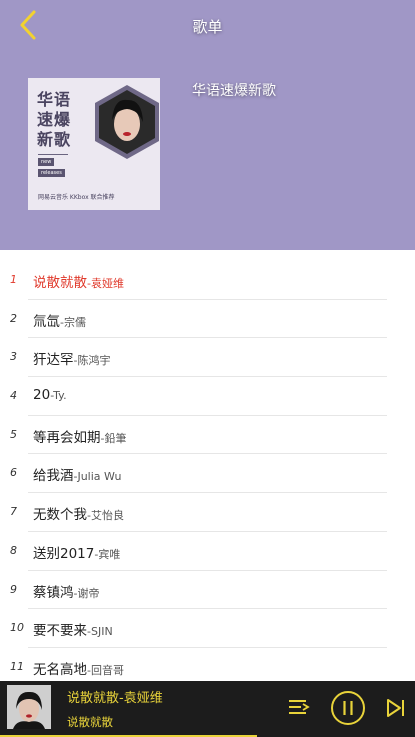 The image size is (415, 737). Describe the element at coordinates (115, 698) in the screenshot. I see `now-playing-title: 说散就散-袁娅维` at that location.